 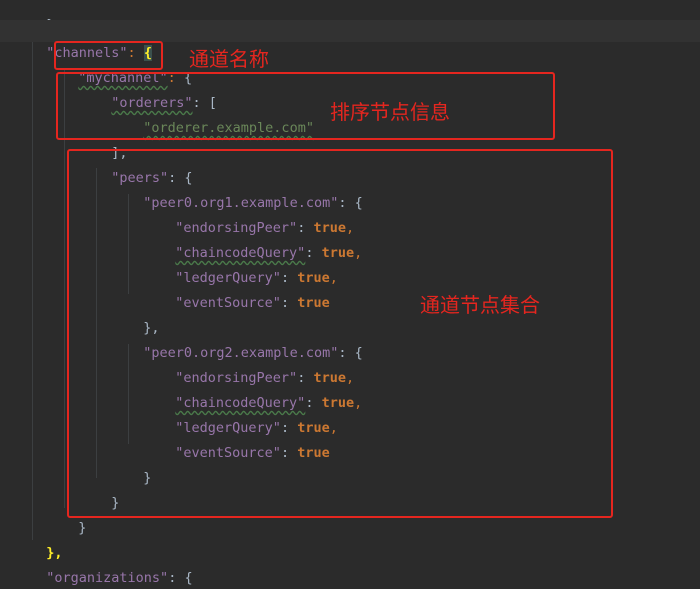 I want to click on closing-brace: }, so click(x=82, y=528).